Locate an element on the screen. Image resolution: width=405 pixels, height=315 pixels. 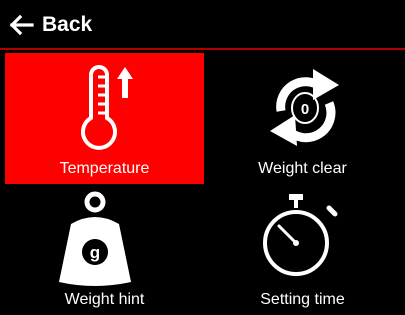
back-button: Back is located at coordinates (50, 25).